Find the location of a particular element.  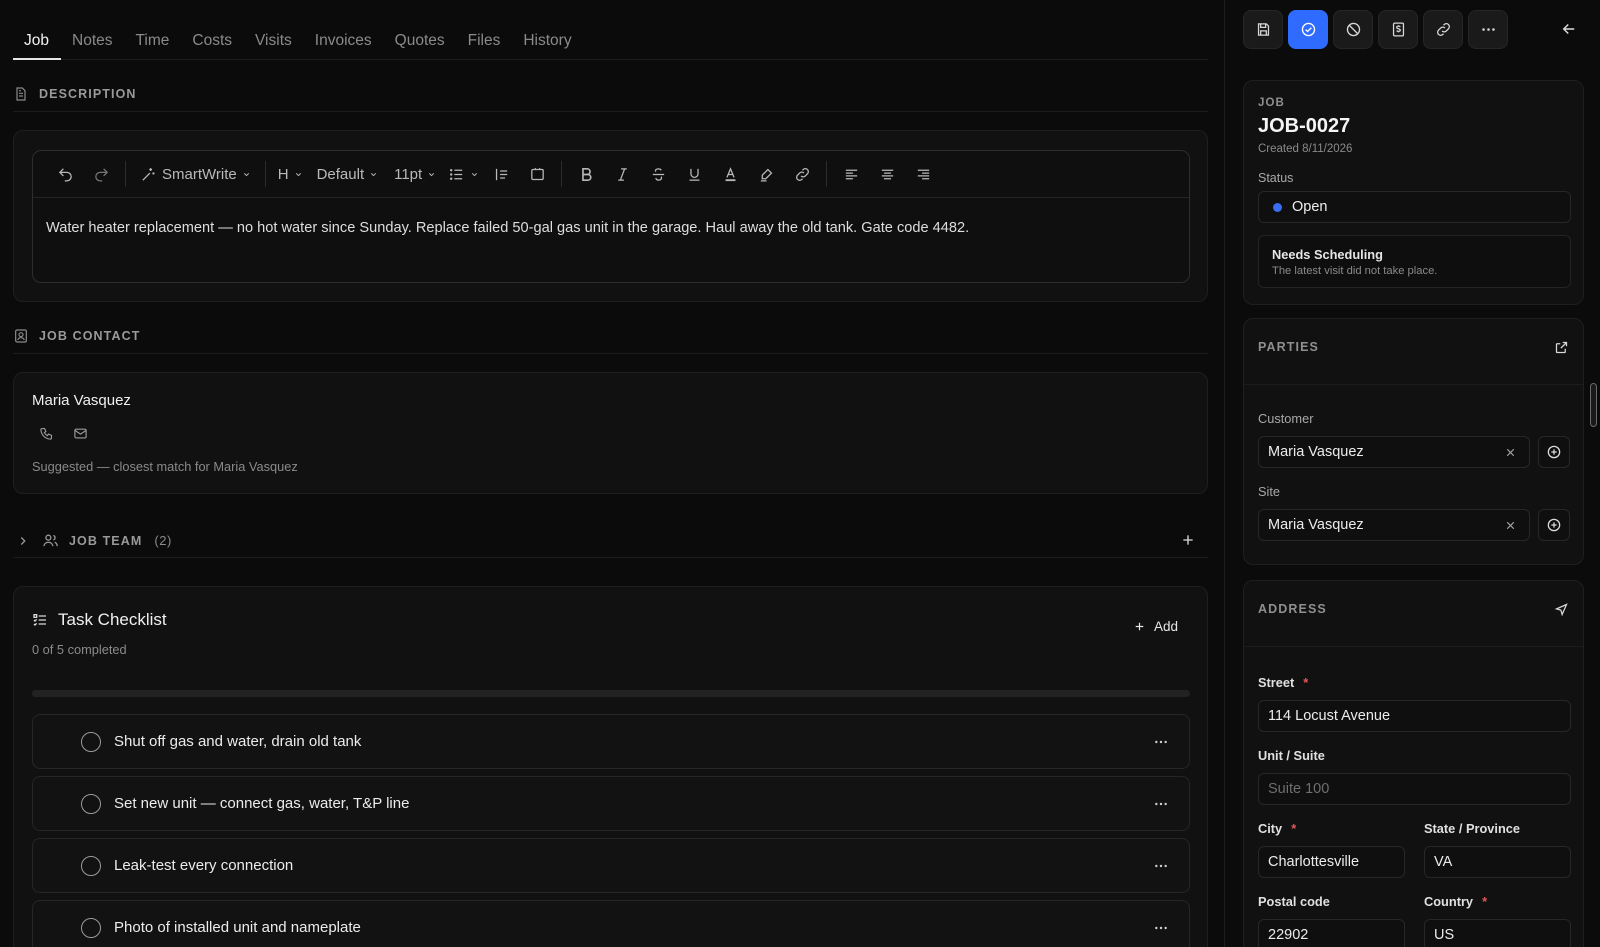

align-left-icon is located at coordinates (851, 174).